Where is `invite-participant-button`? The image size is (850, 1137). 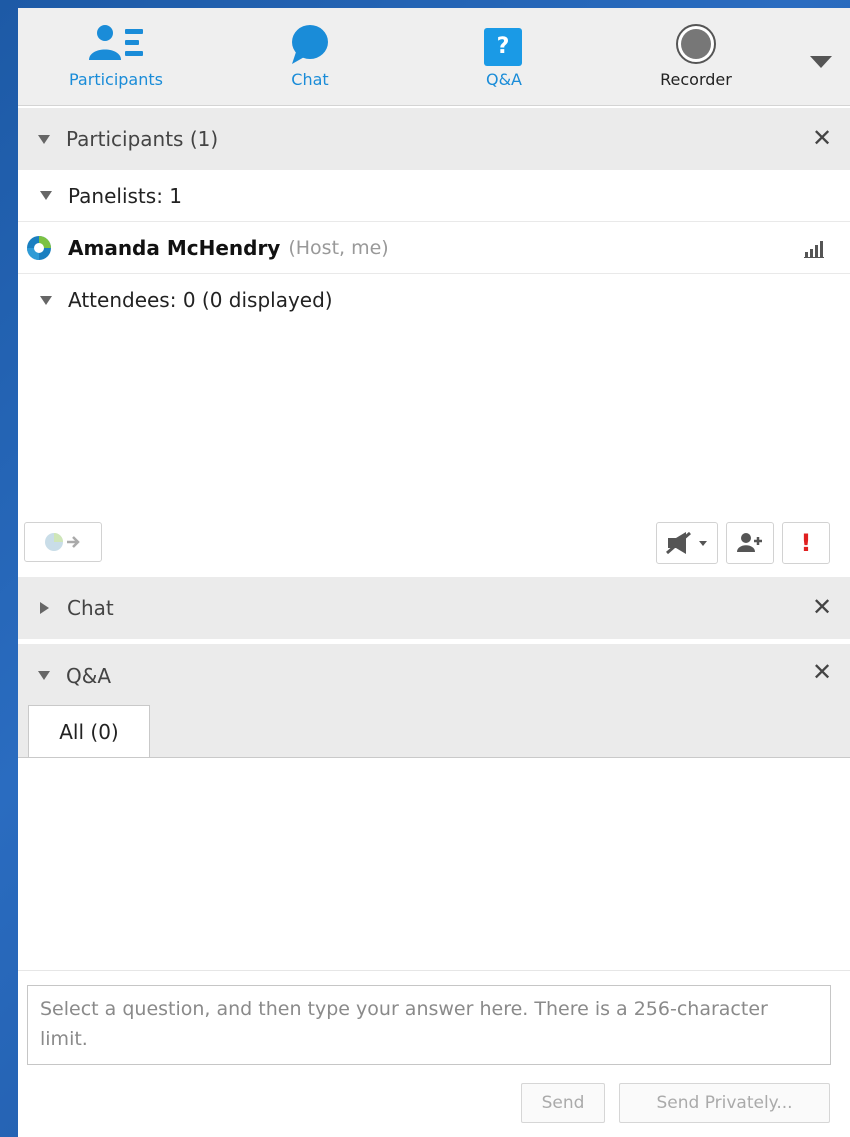
invite-participant-button is located at coordinates (750, 543).